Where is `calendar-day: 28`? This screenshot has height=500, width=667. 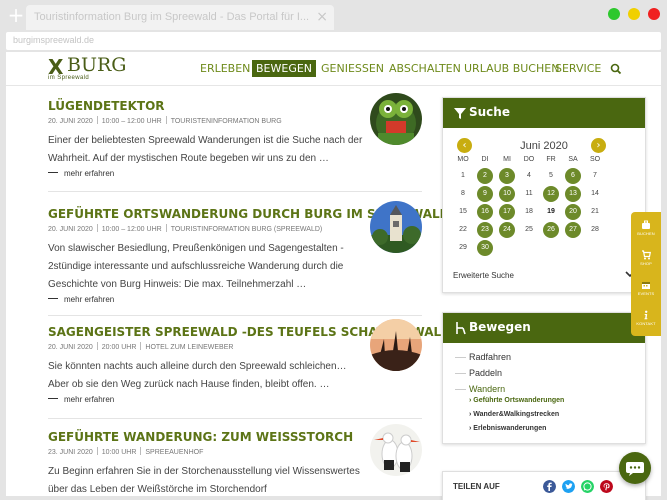
calendar-day: 28 is located at coordinates (595, 230).